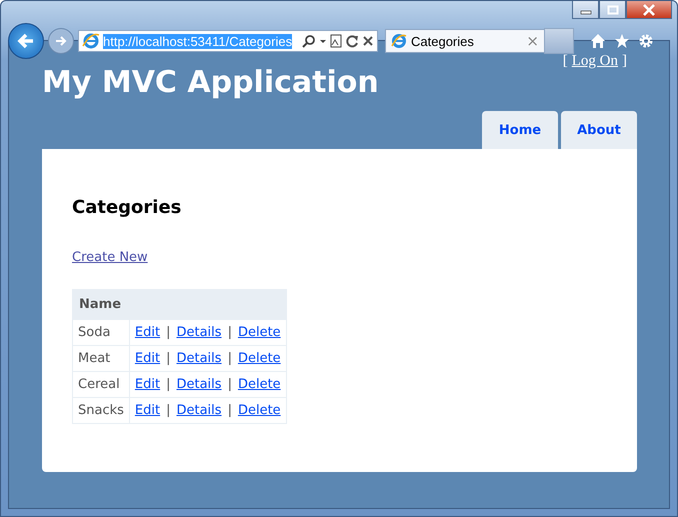 The height and width of the screenshot is (517, 678). Describe the element at coordinates (101, 305) in the screenshot. I see `column-header: Name` at that location.